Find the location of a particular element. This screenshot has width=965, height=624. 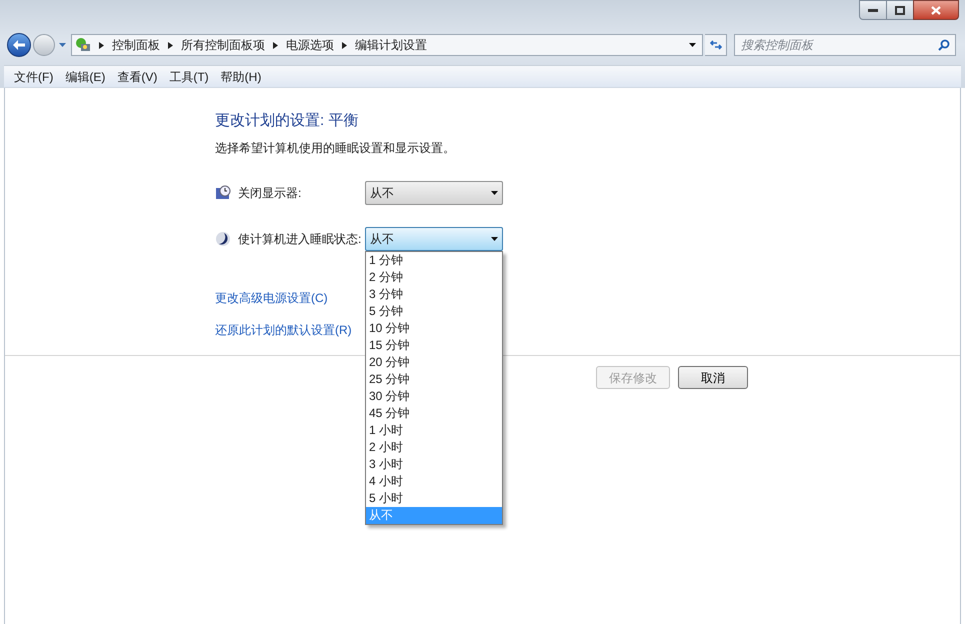

breadcrumb-item: 编辑计划设置 is located at coordinates (391, 45).